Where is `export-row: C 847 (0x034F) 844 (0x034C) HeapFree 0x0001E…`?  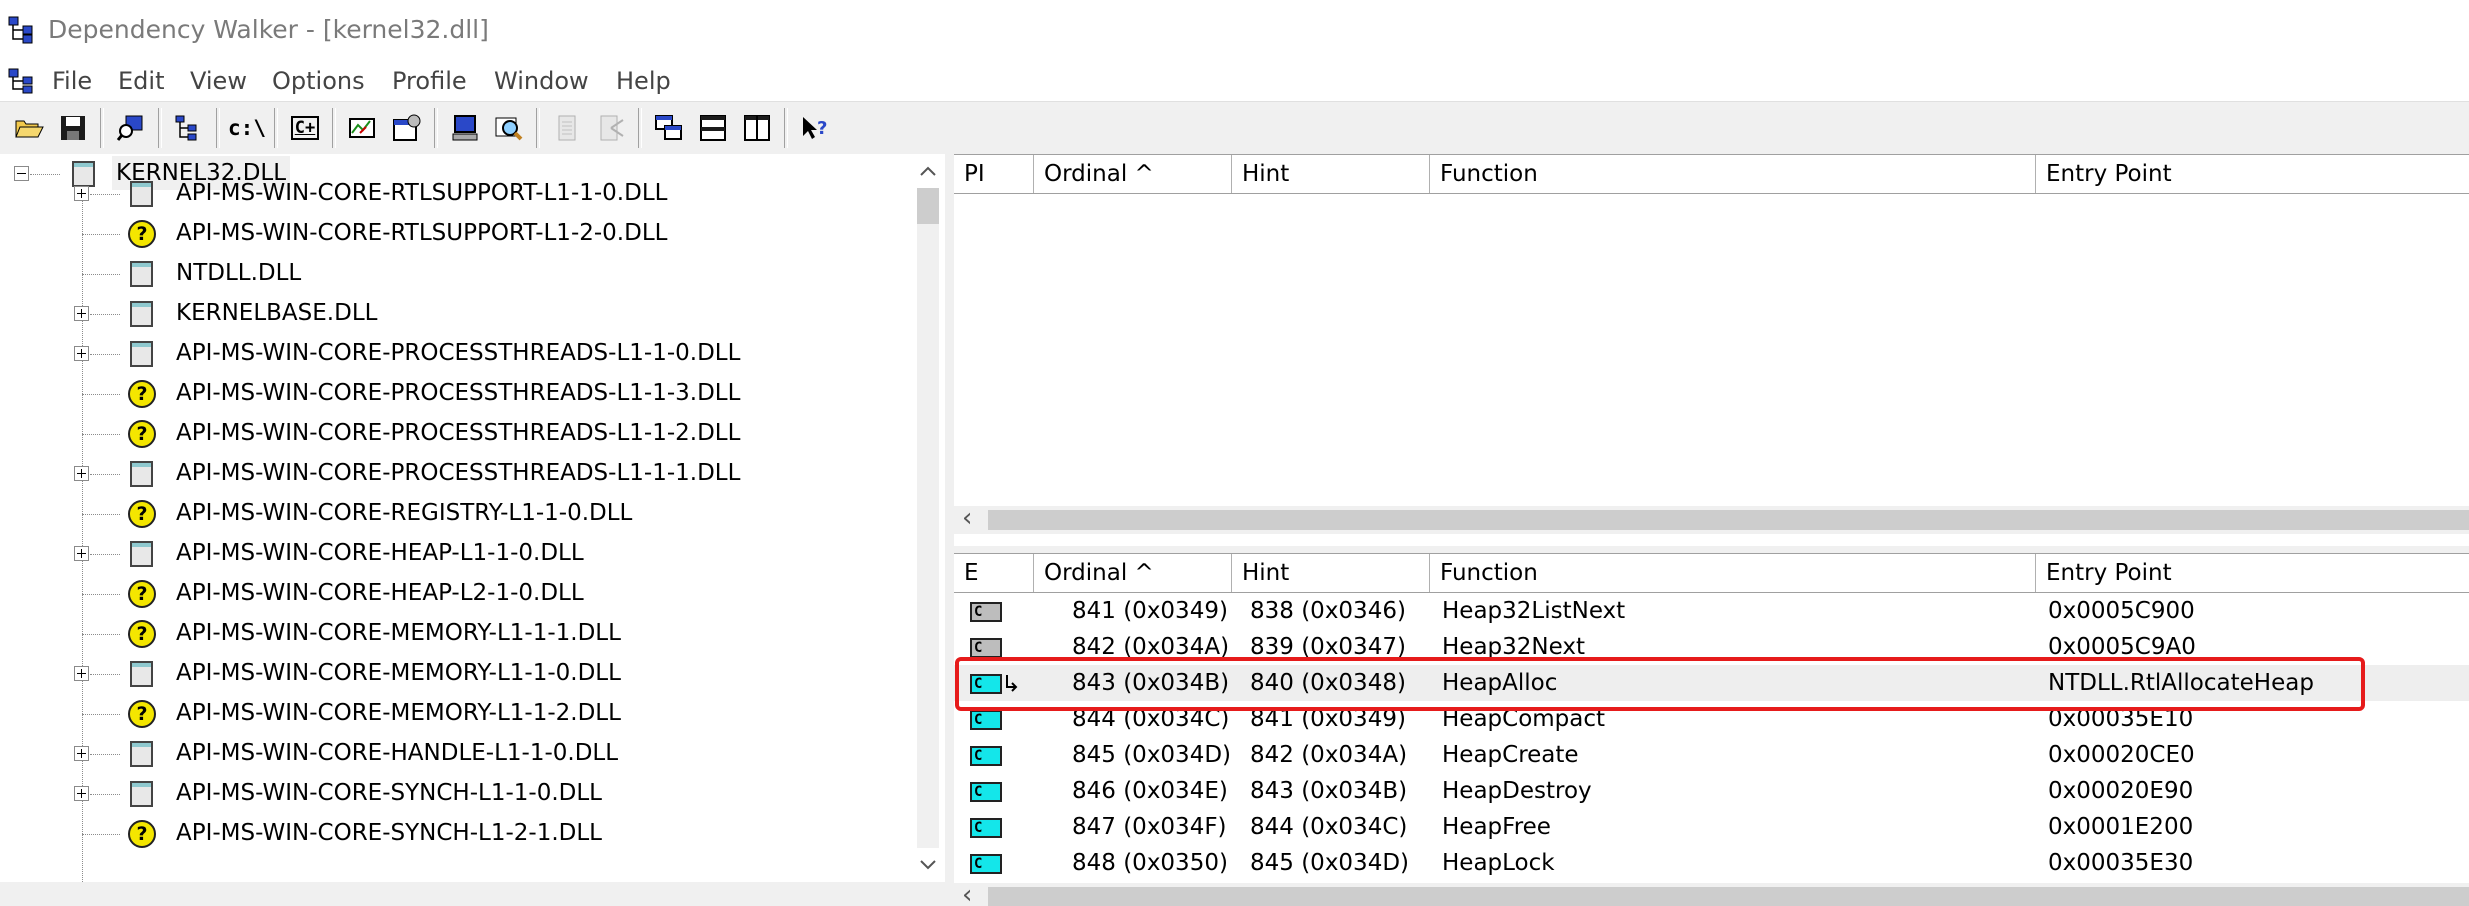
export-row: C 847 (0x034F) 844 (0x034C) HeapFree 0x0001E… is located at coordinates (1711, 827).